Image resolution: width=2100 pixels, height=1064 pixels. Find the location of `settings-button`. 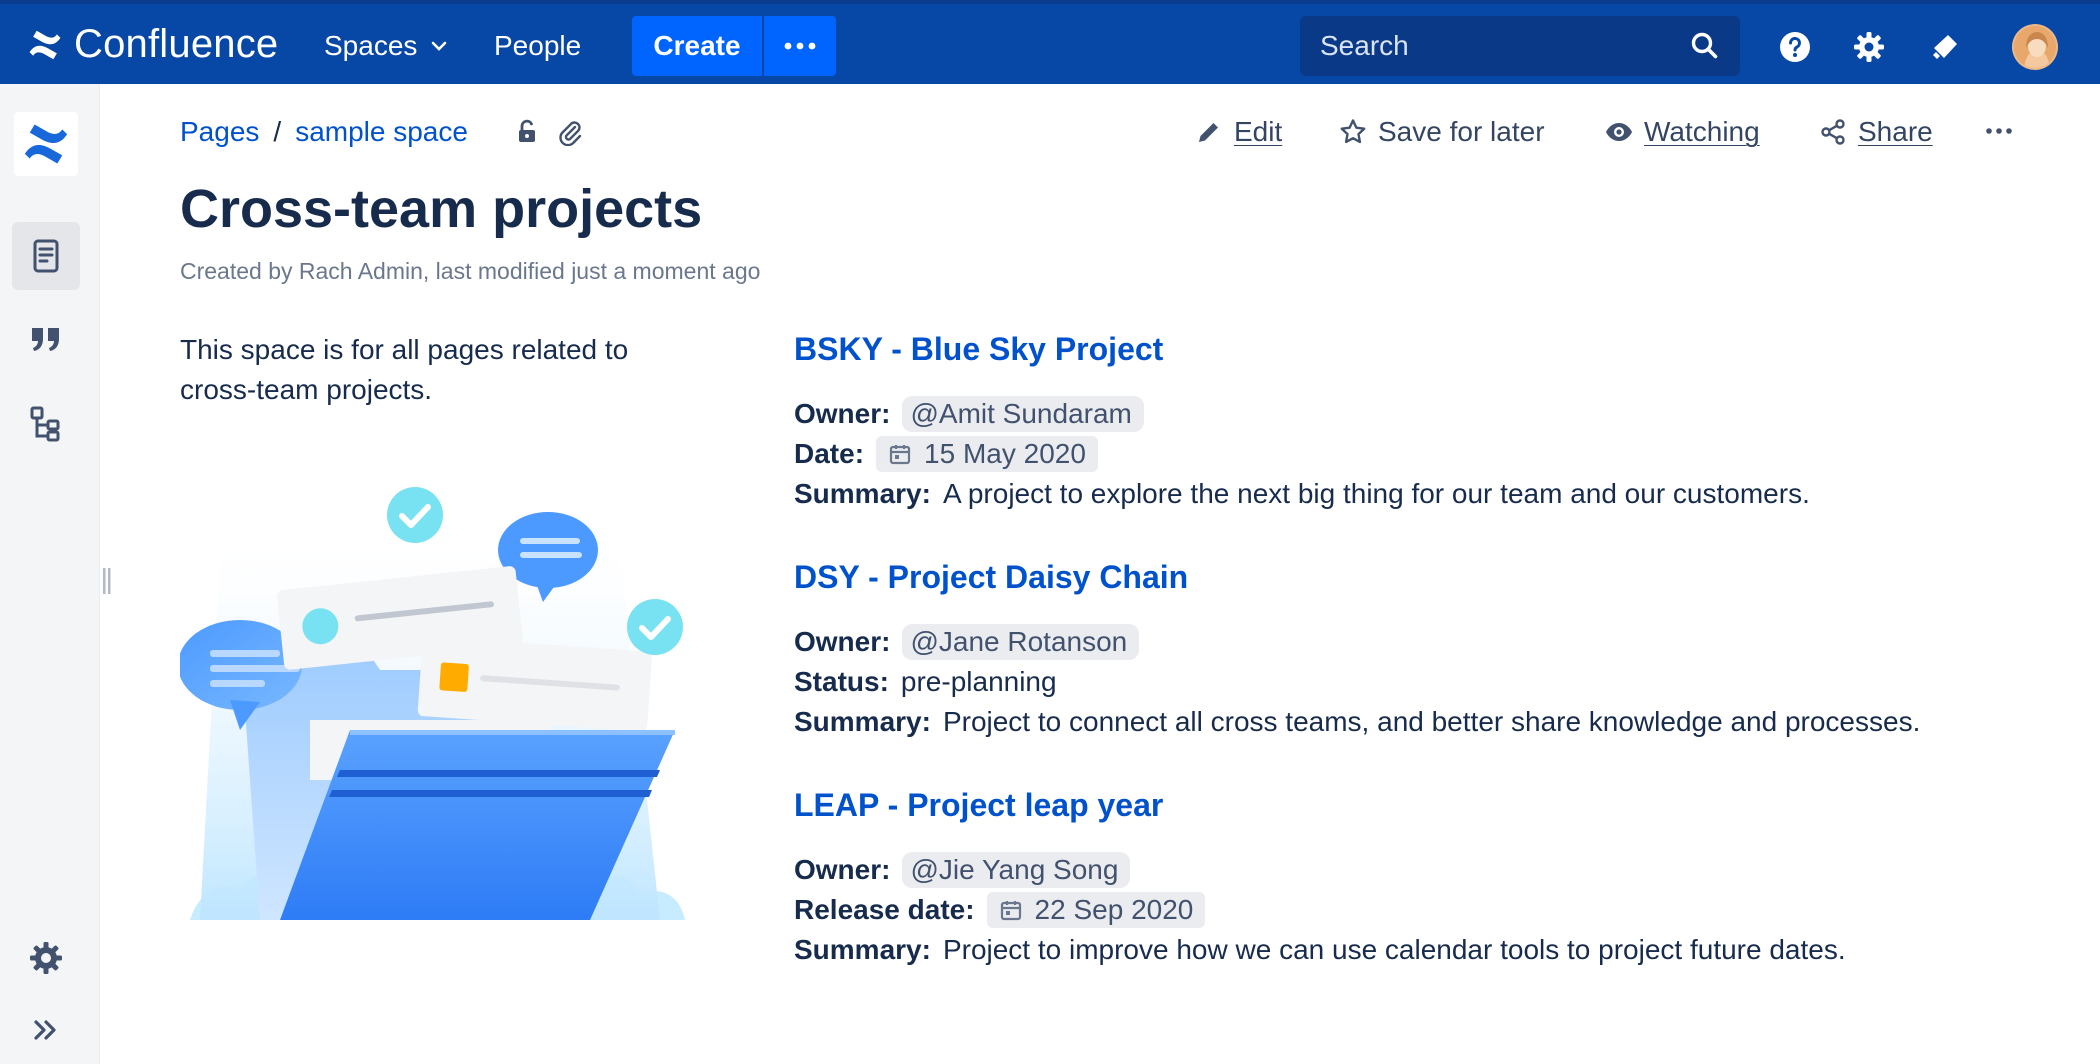

settings-button is located at coordinates (1869, 47).